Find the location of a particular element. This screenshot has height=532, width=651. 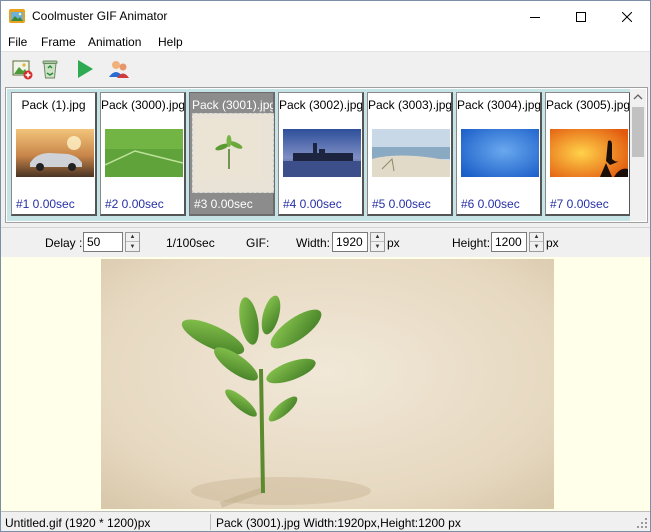

maximize-button is located at coordinates (581, 16).